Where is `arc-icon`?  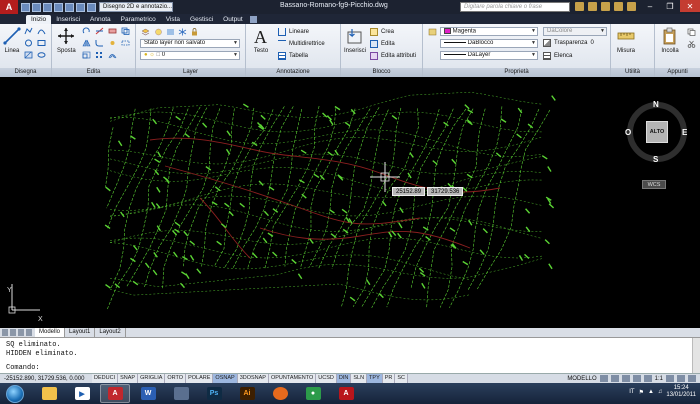 arc-icon is located at coordinates (41, 31).